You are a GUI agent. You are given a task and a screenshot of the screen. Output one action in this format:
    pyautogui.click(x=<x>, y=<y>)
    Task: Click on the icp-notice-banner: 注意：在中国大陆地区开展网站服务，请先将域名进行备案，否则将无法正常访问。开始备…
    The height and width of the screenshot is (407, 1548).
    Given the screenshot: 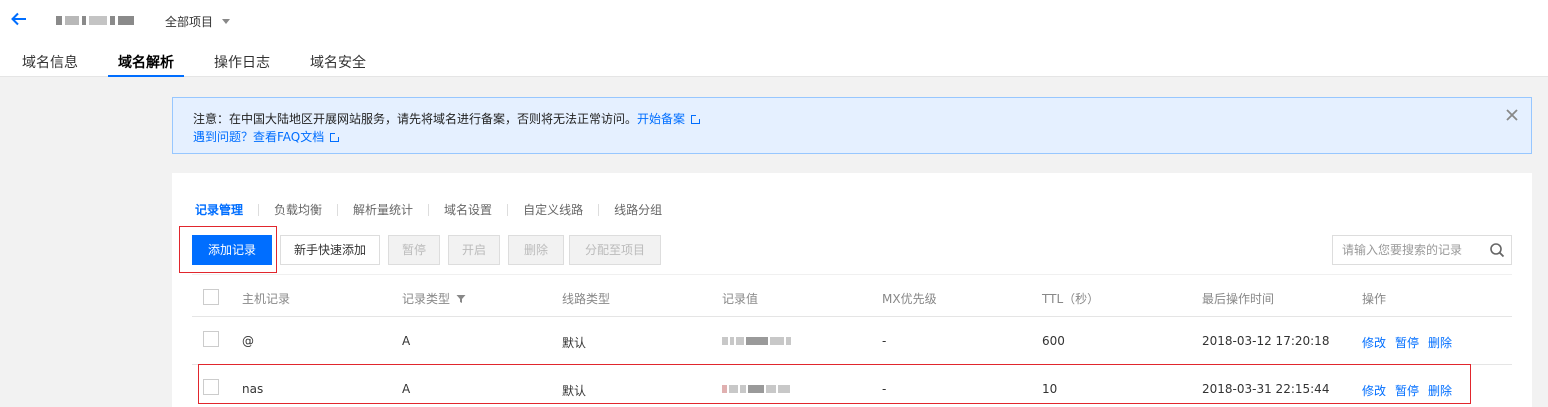 What is the action you would take?
    pyautogui.click(x=852, y=125)
    